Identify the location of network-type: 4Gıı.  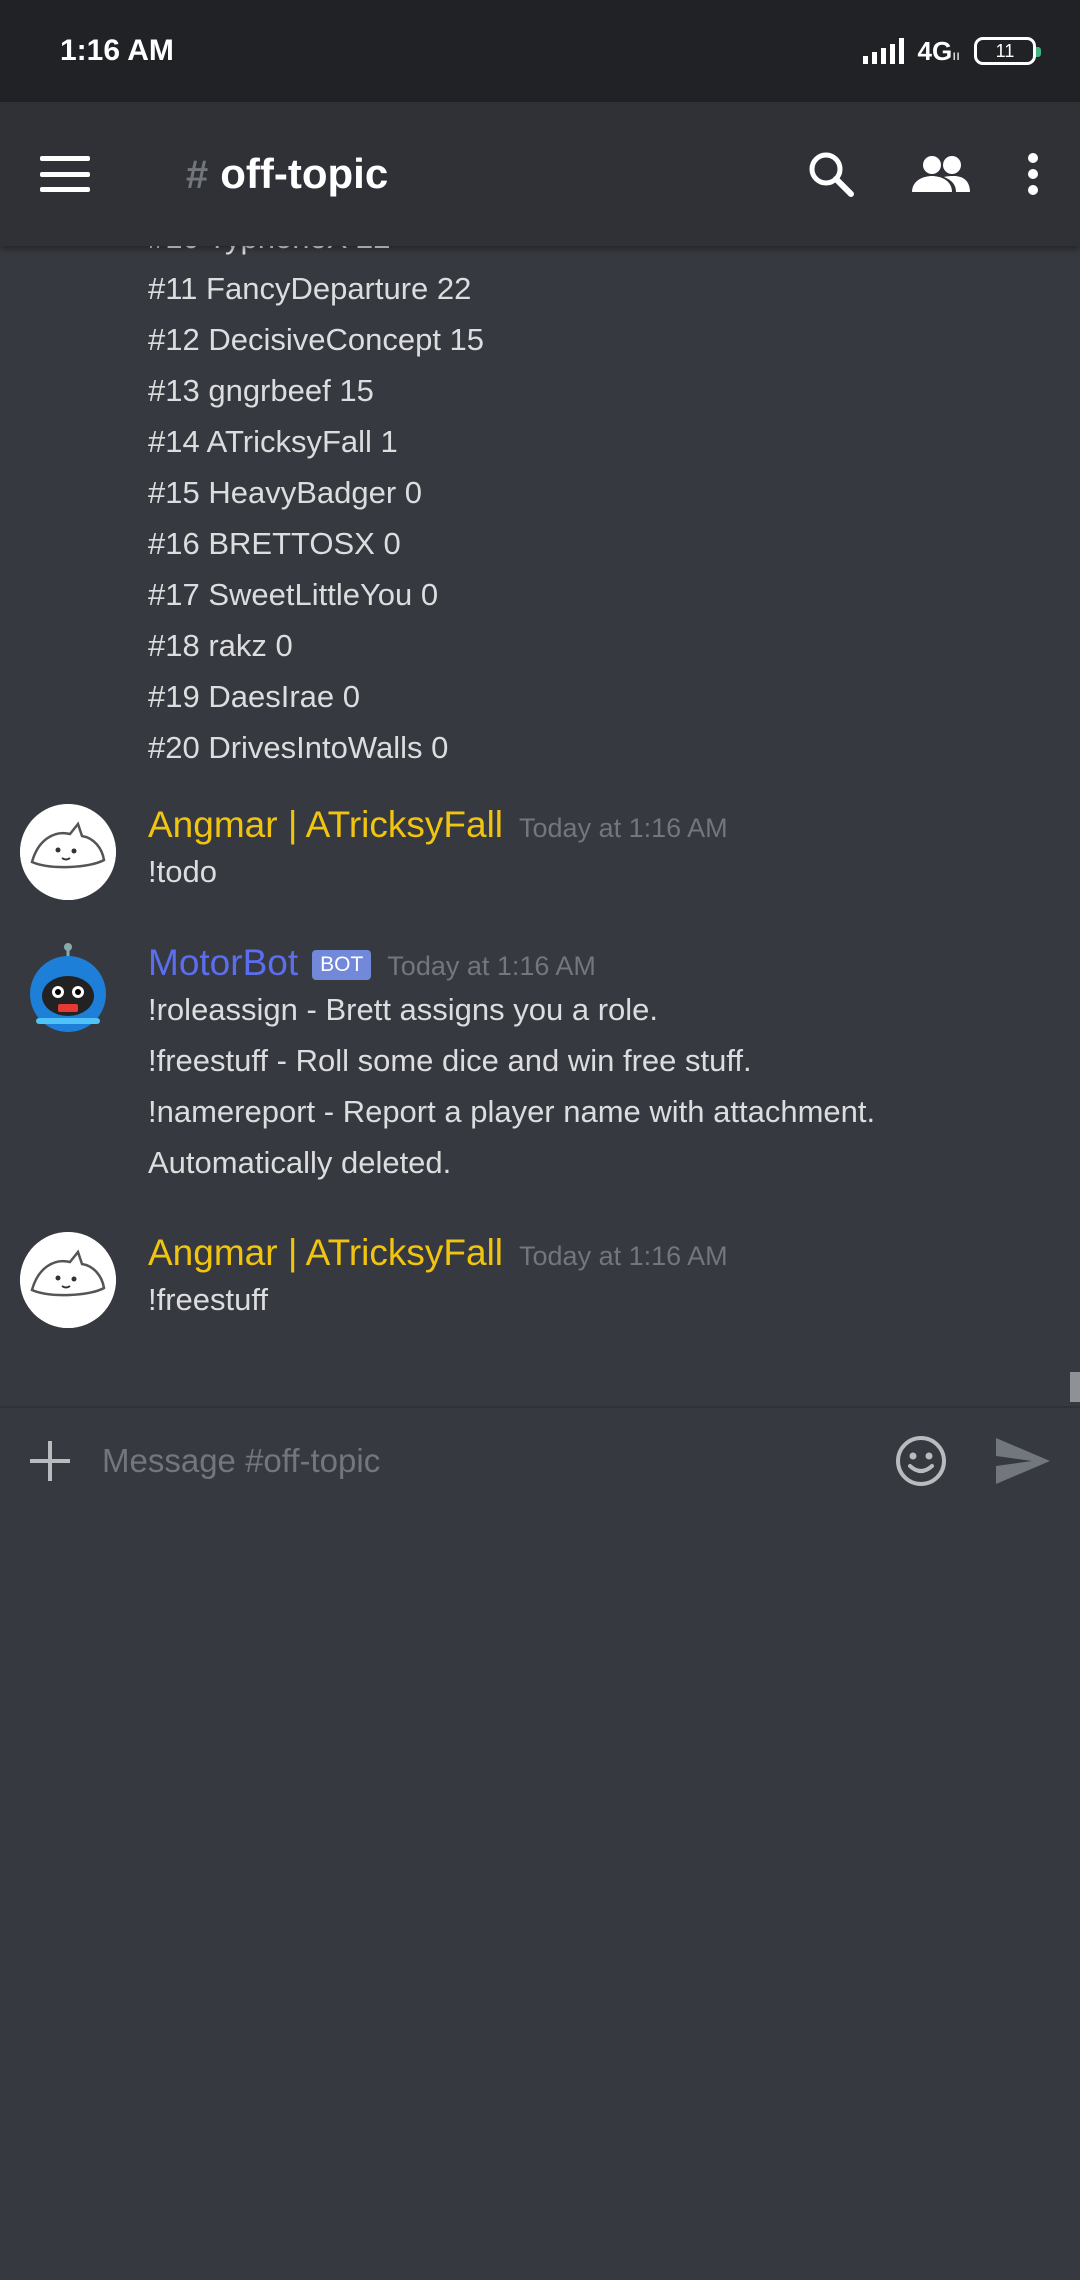
(938, 50).